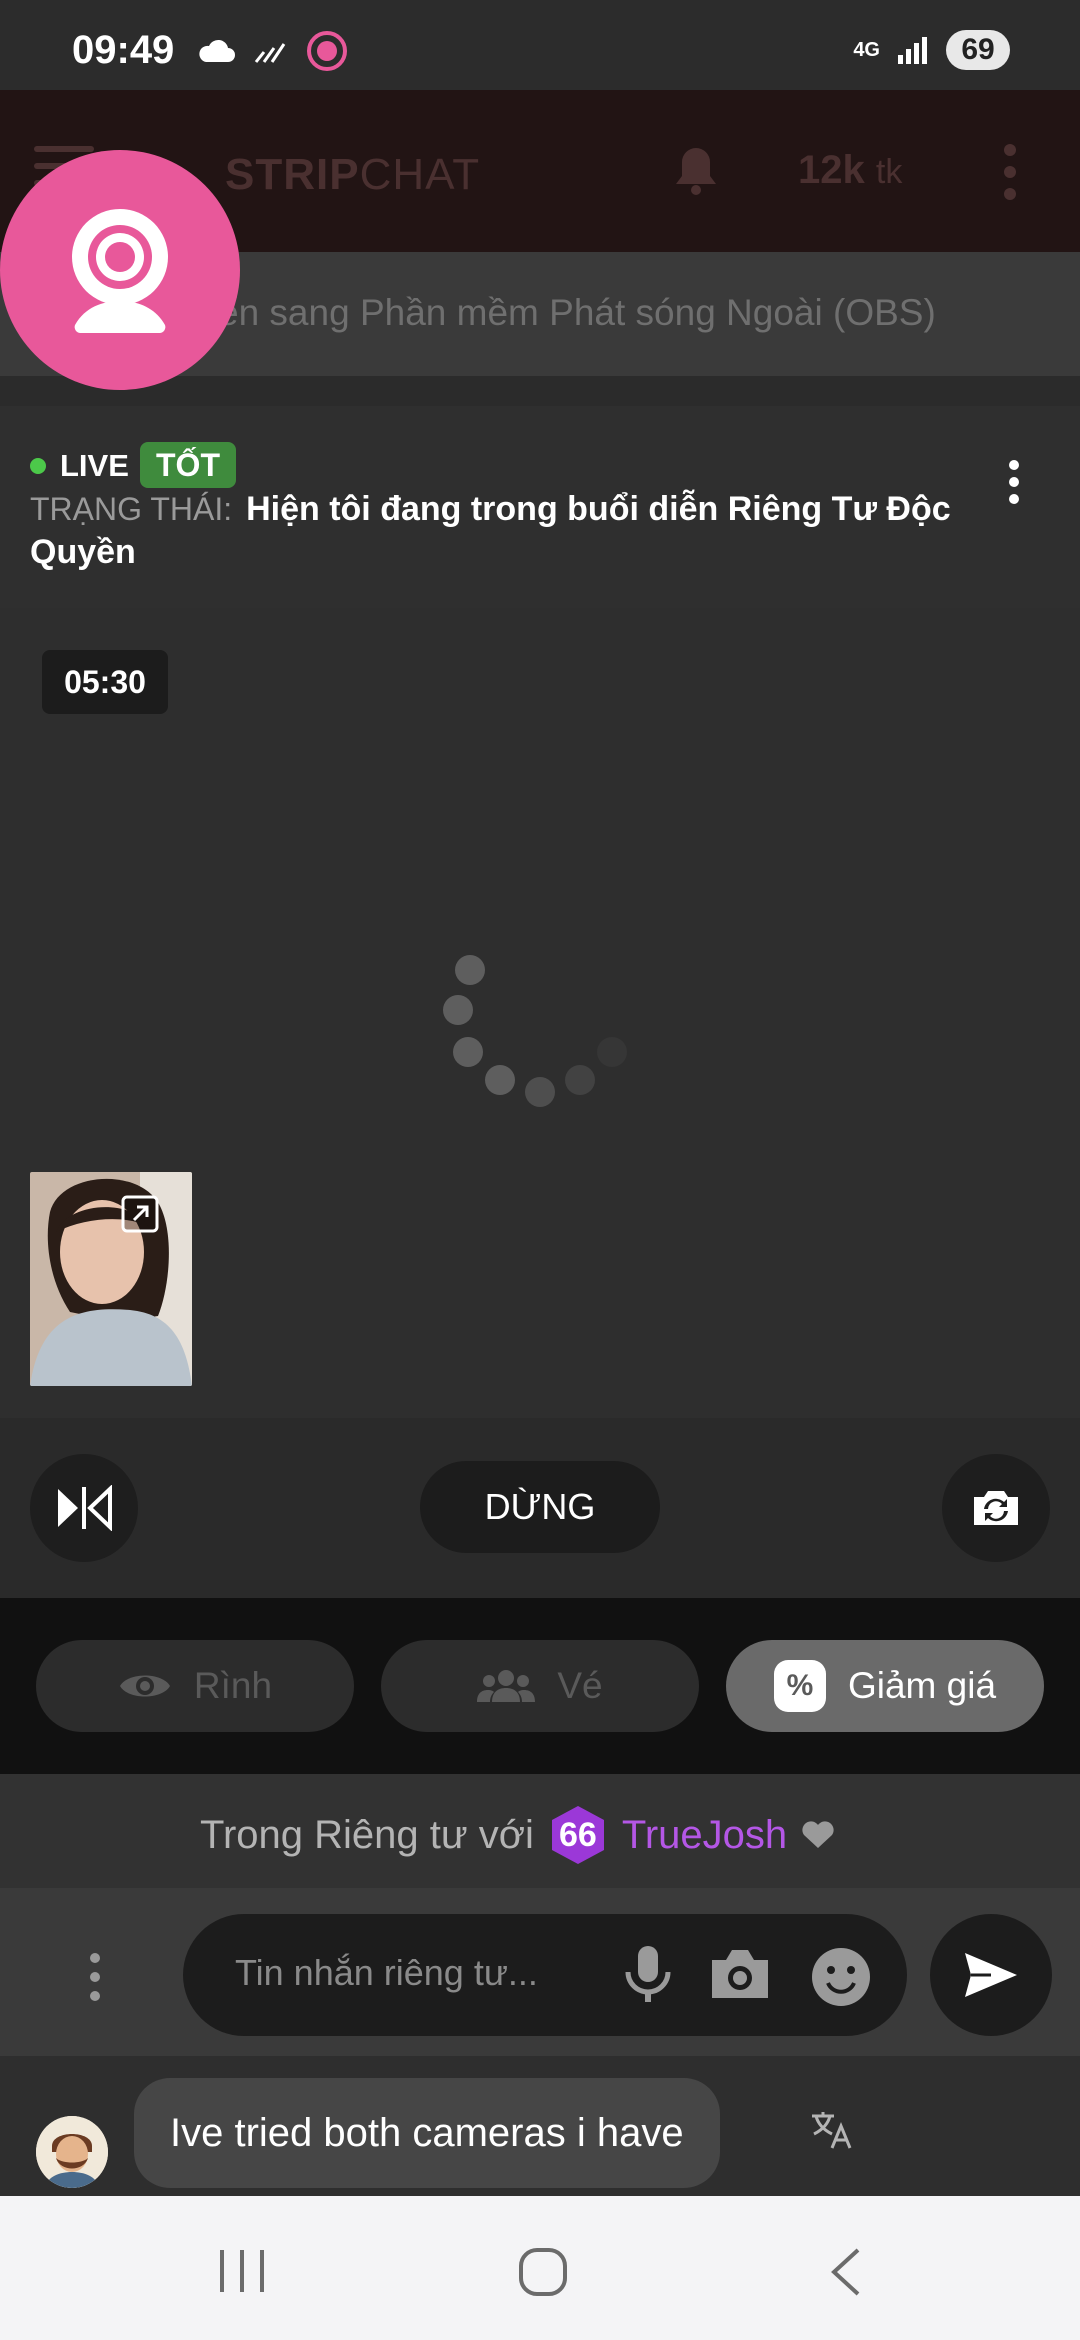 The height and width of the screenshot is (2340, 1080). I want to click on token-unit: tk, so click(889, 172).